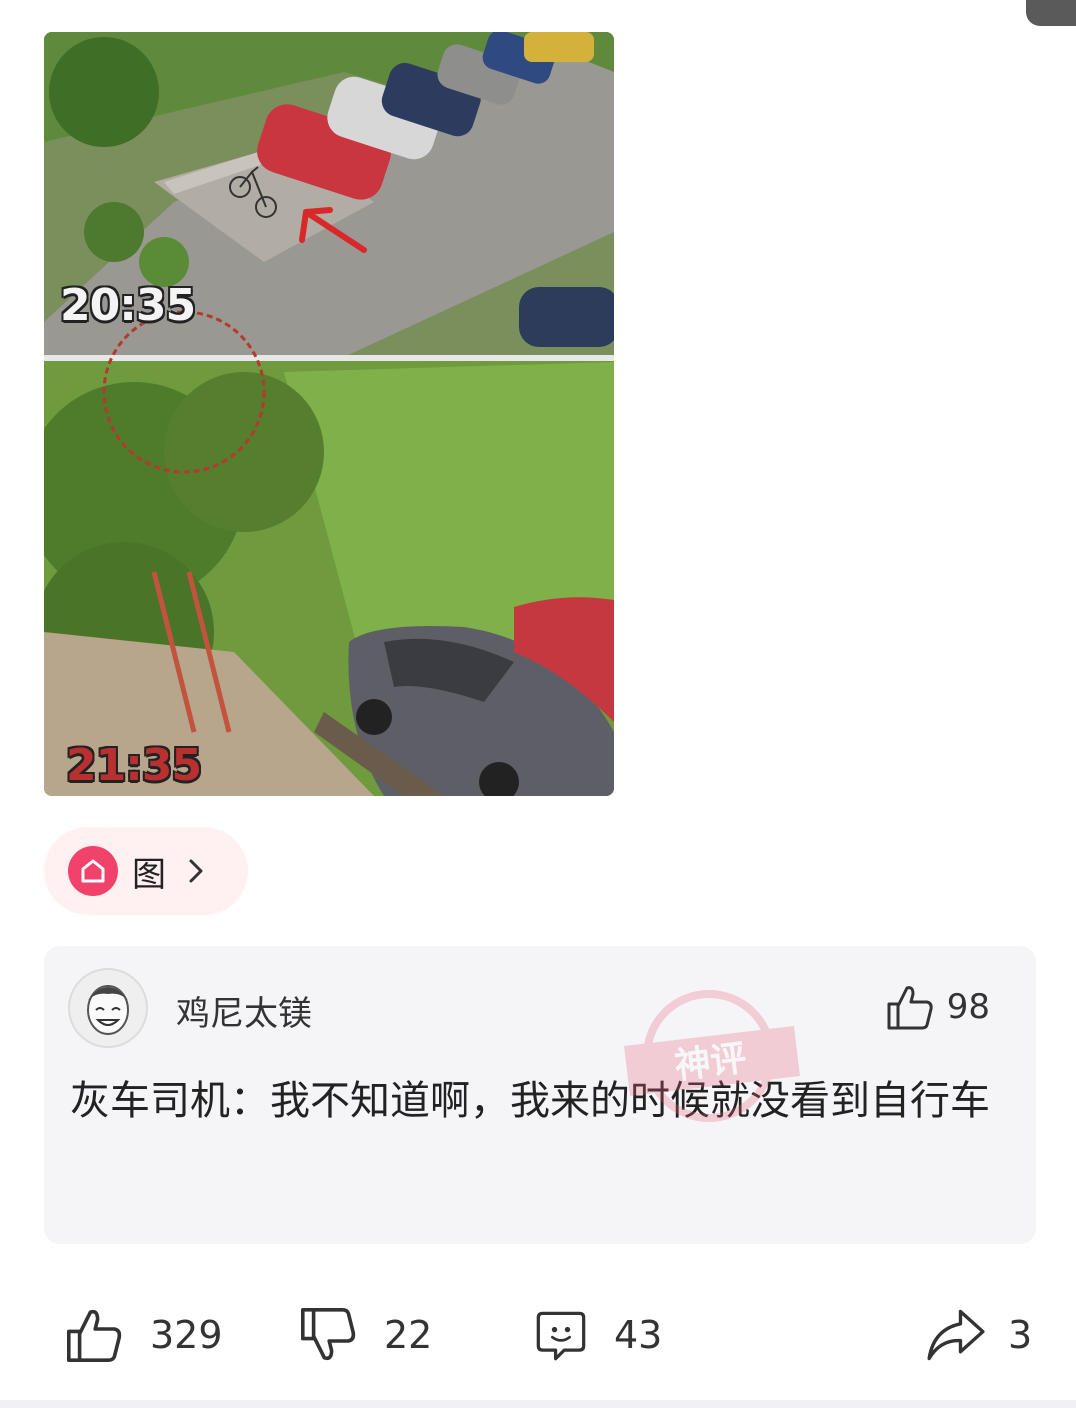  What do you see at coordinates (1020, 1335) in the screenshot?
I see `share-count: 3` at bounding box center [1020, 1335].